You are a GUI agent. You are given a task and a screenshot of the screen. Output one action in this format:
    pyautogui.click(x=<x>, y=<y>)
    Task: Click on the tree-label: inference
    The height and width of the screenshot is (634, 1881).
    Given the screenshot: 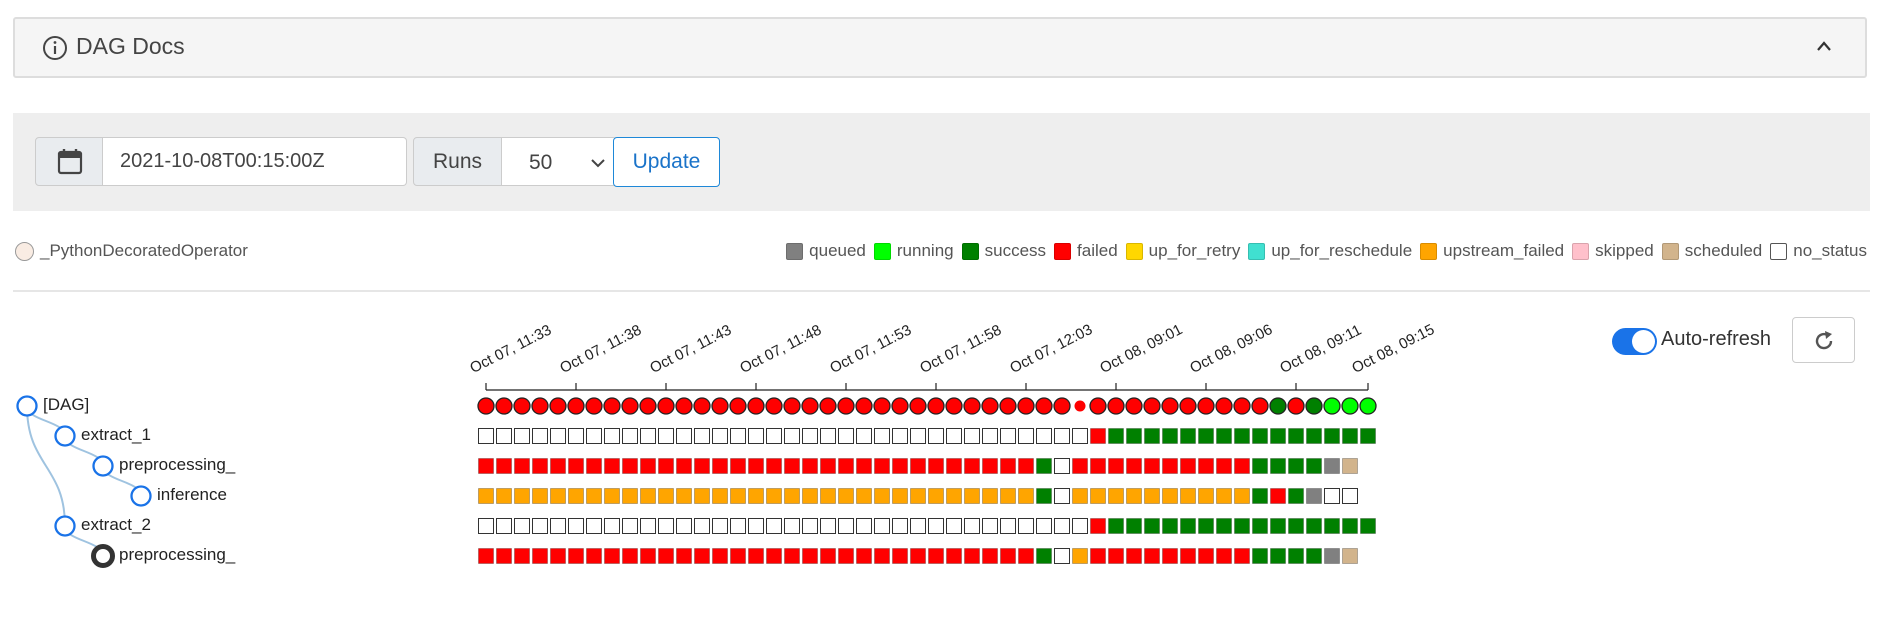 What is the action you would take?
    pyautogui.click(x=192, y=495)
    